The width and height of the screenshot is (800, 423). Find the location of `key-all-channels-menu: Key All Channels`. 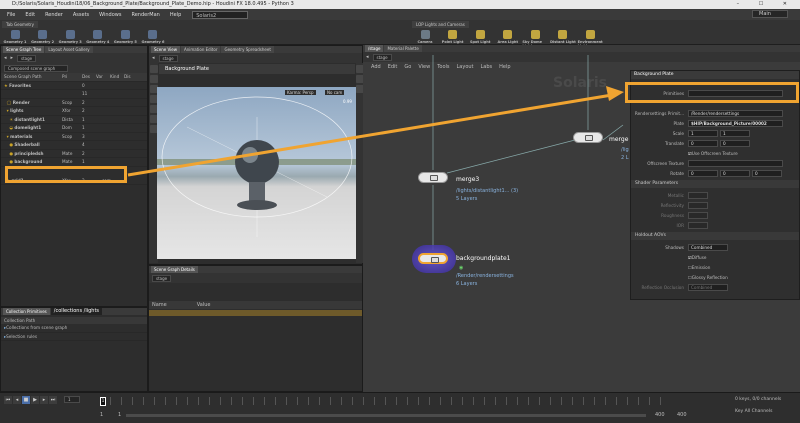

key-all-channels-menu: Key All Channels is located at coordinates (753, 411).